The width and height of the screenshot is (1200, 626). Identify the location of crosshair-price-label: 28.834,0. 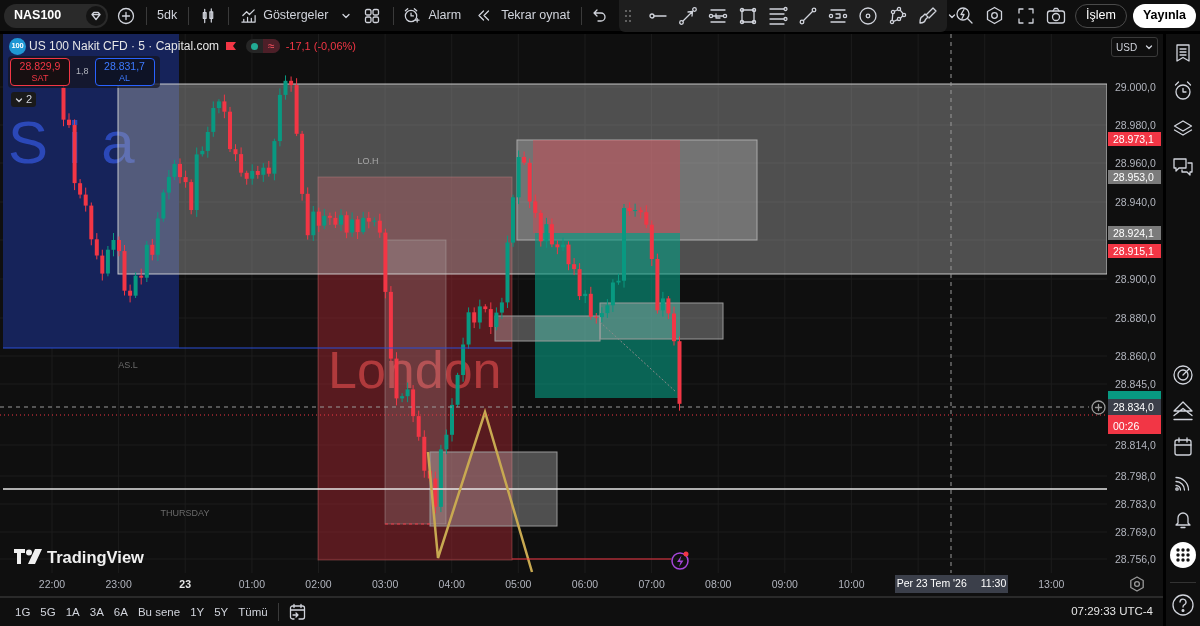
(1134, 407).